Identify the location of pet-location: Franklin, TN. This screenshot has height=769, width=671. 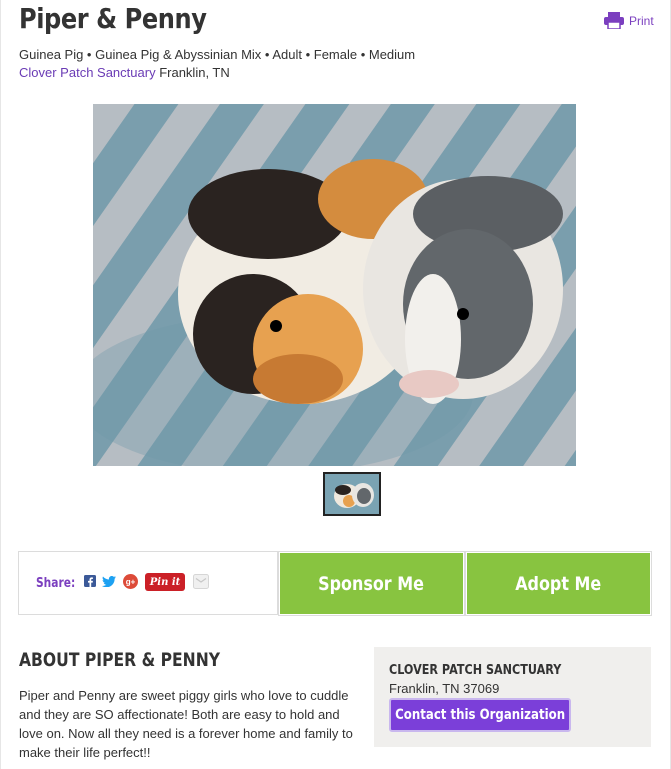
(194, 72).